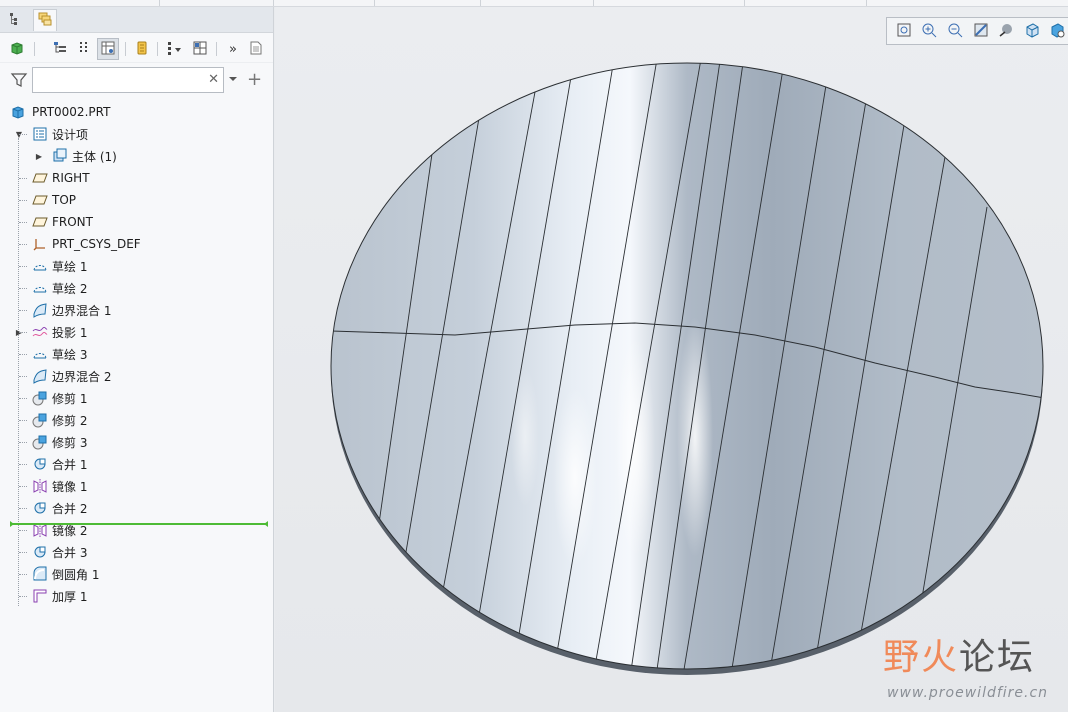  I want to click on notes-icon, so click(256, 49).